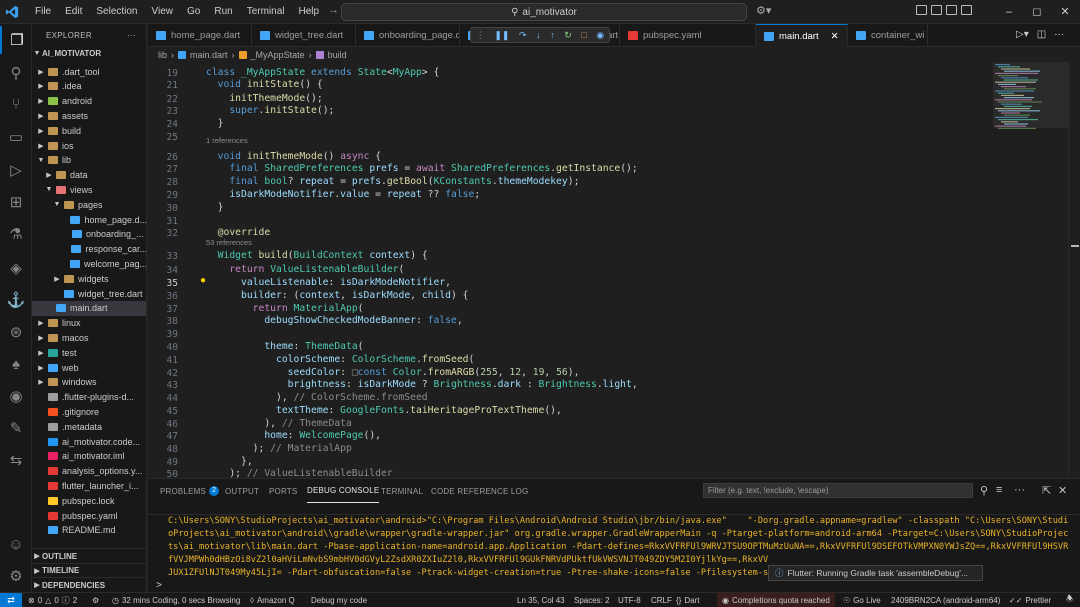  Describe the element at coordinates (95, 600) in the screenshot. I see `ports-status: ⚙` at that location.